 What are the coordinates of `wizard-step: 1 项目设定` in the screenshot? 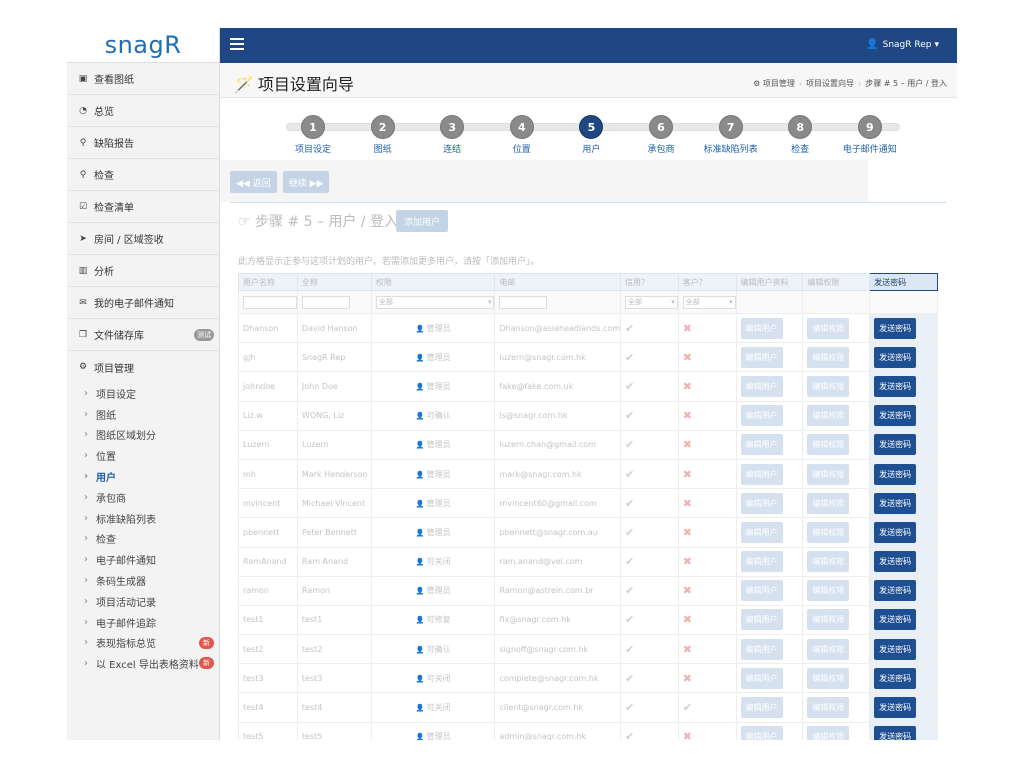 It's located at (313, 135).